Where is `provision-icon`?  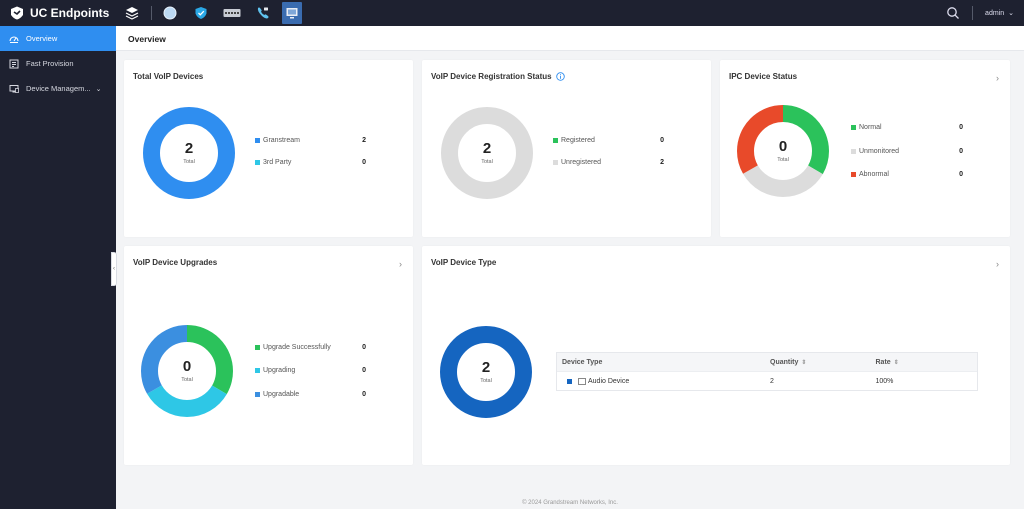 provision-icon is located at coordinates (14, 63).